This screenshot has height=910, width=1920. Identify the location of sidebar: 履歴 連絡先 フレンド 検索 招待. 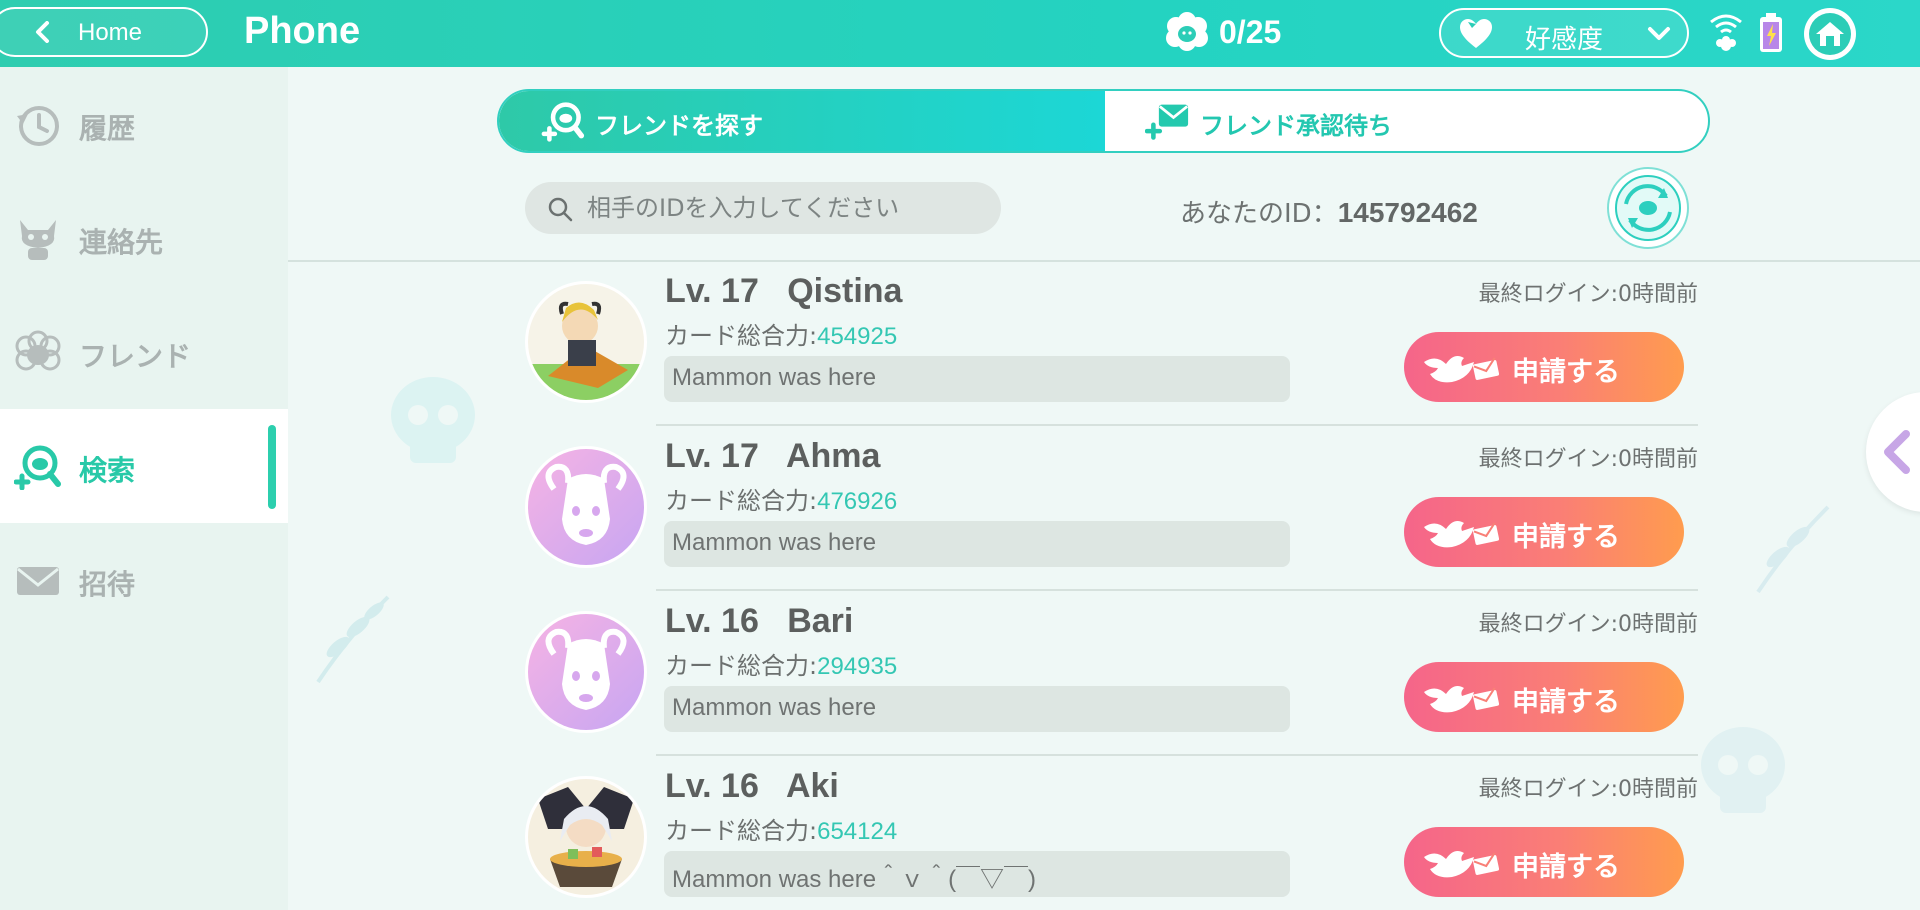
(144, 488).